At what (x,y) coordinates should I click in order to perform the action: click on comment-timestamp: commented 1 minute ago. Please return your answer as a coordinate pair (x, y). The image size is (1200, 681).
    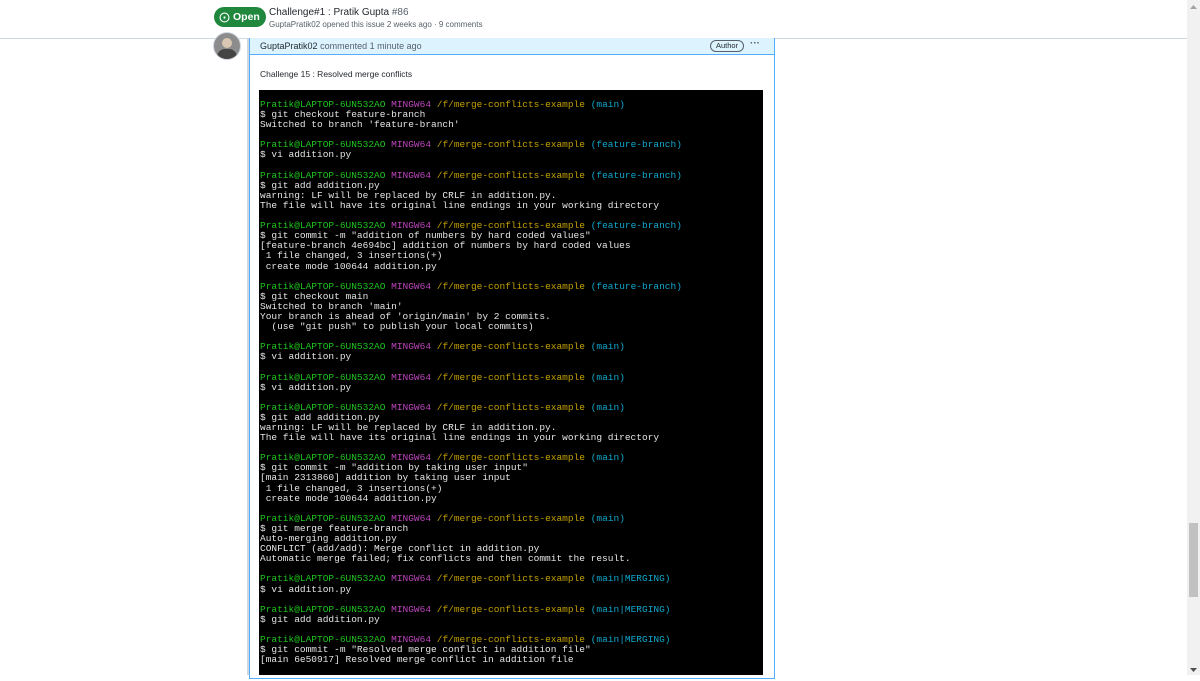
    Looking at the image, I should click on (371, 46).